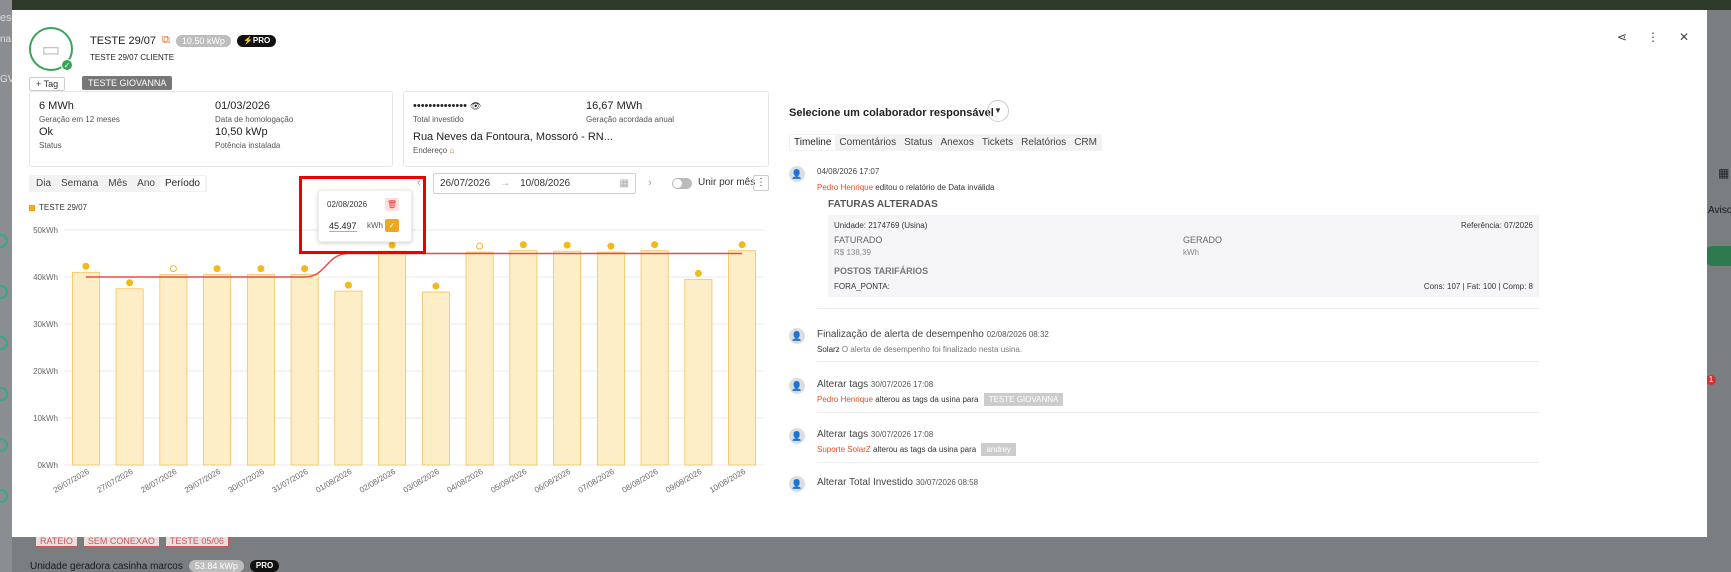 Image resolution: width=1731 pixels, height=572 pixels. What do you see at coordinates (852, 252) in the screenshot?
I see `billed-value: R$ 138,39` at bounding box center [852, 252].